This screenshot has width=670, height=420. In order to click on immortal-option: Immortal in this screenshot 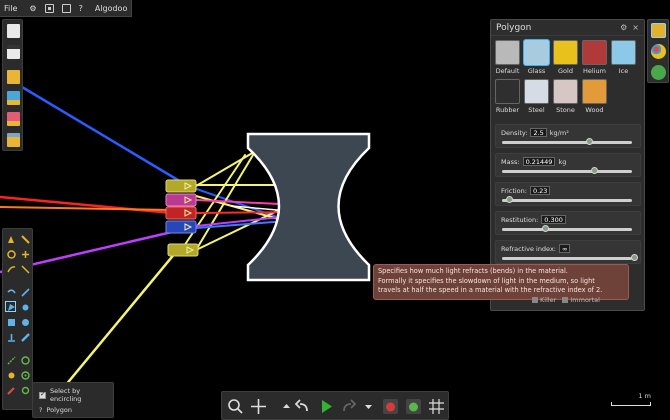, I will do `click(581, 300)`.